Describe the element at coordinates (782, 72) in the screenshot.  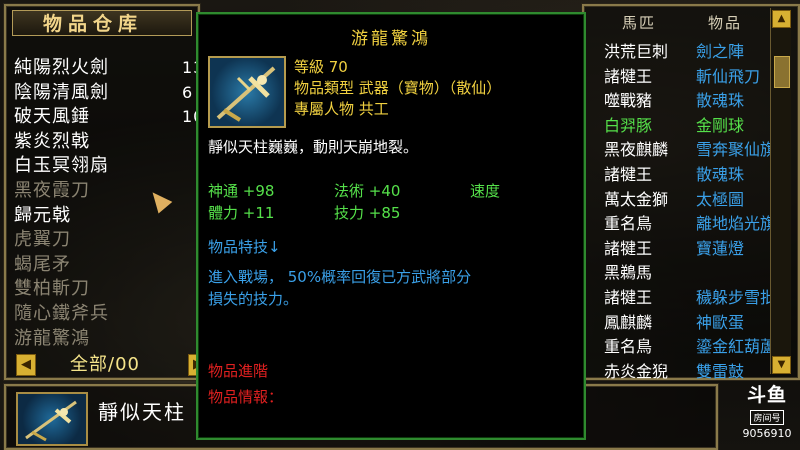
I see `scroll-thumb` at that location.